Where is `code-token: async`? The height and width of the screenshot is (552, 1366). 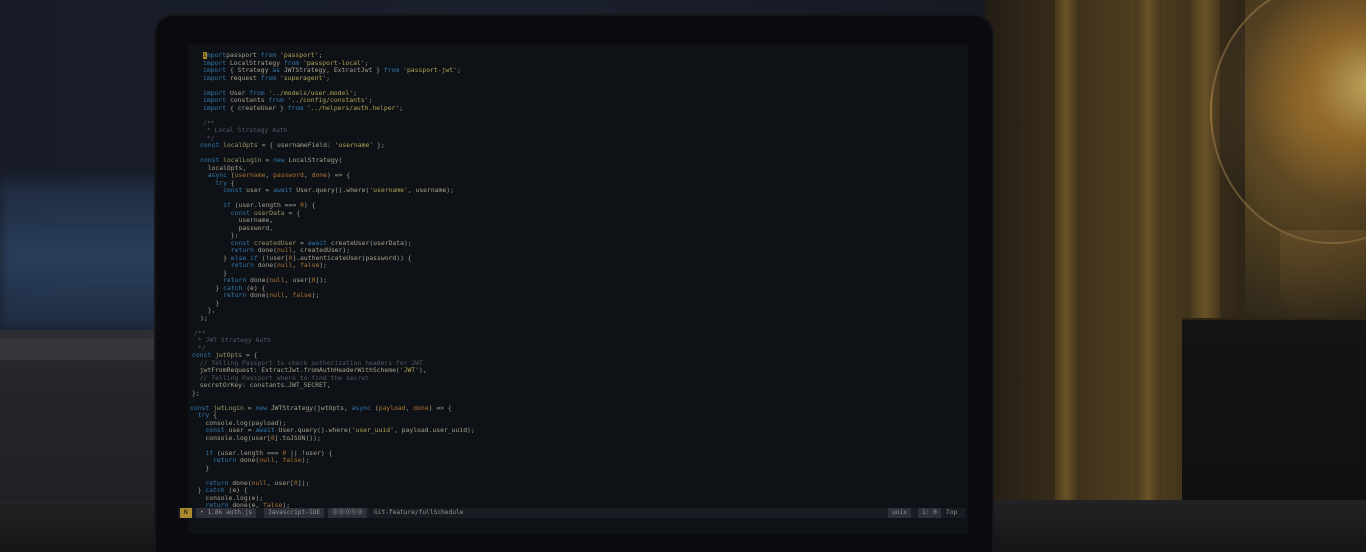
code-token: async is located at coordinates (363, 407).